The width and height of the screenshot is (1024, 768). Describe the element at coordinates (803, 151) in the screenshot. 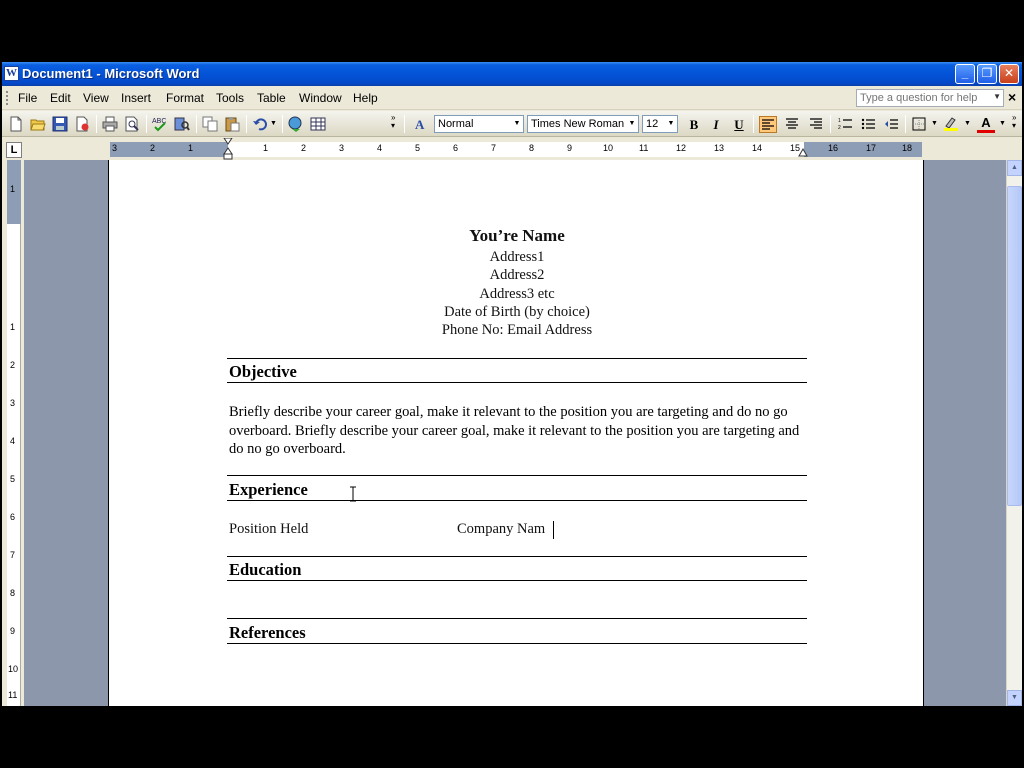

I see `right-indent-marker-icon` at that location.